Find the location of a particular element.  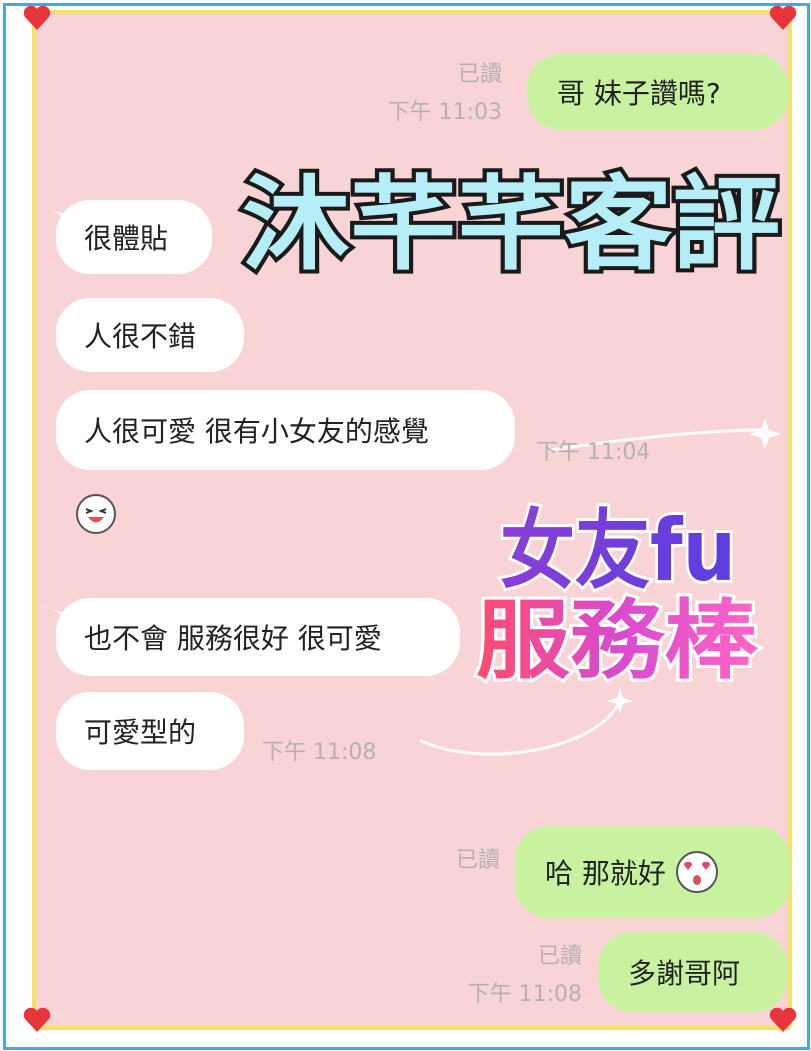

message-timestamp: 下午 11:03 is located at coordinates (444, 112).